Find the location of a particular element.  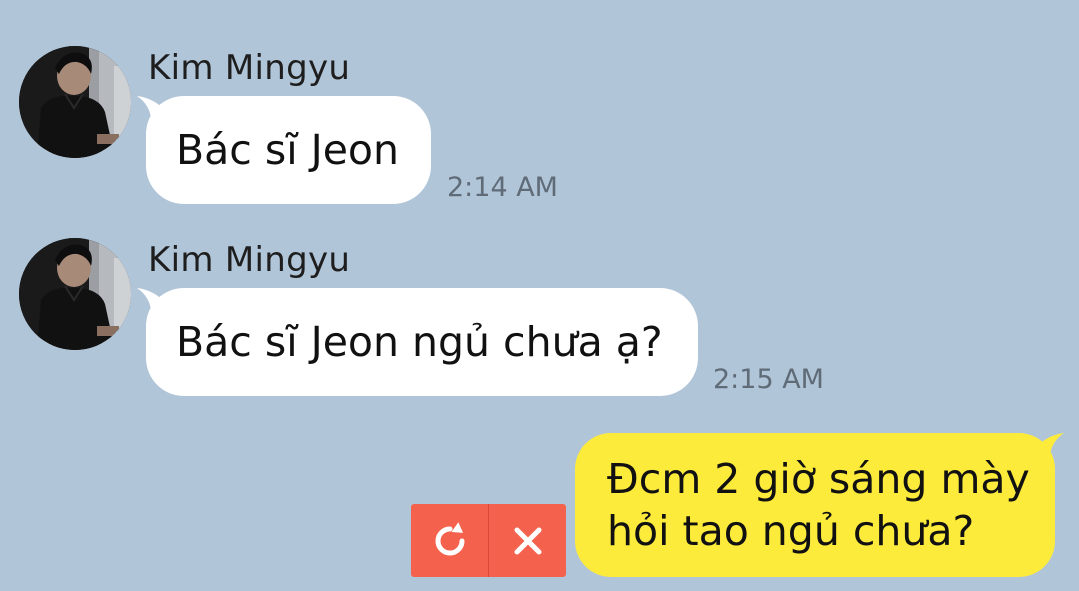

message-text: Bác sĩ Jeon is located at coordinates (287, 150).